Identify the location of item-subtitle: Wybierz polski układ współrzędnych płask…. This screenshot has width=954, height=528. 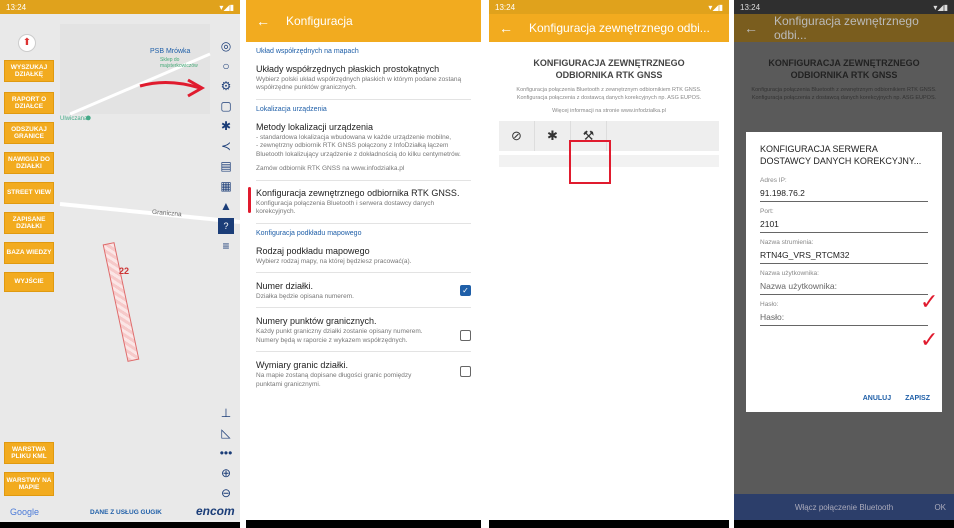
(359, 84).